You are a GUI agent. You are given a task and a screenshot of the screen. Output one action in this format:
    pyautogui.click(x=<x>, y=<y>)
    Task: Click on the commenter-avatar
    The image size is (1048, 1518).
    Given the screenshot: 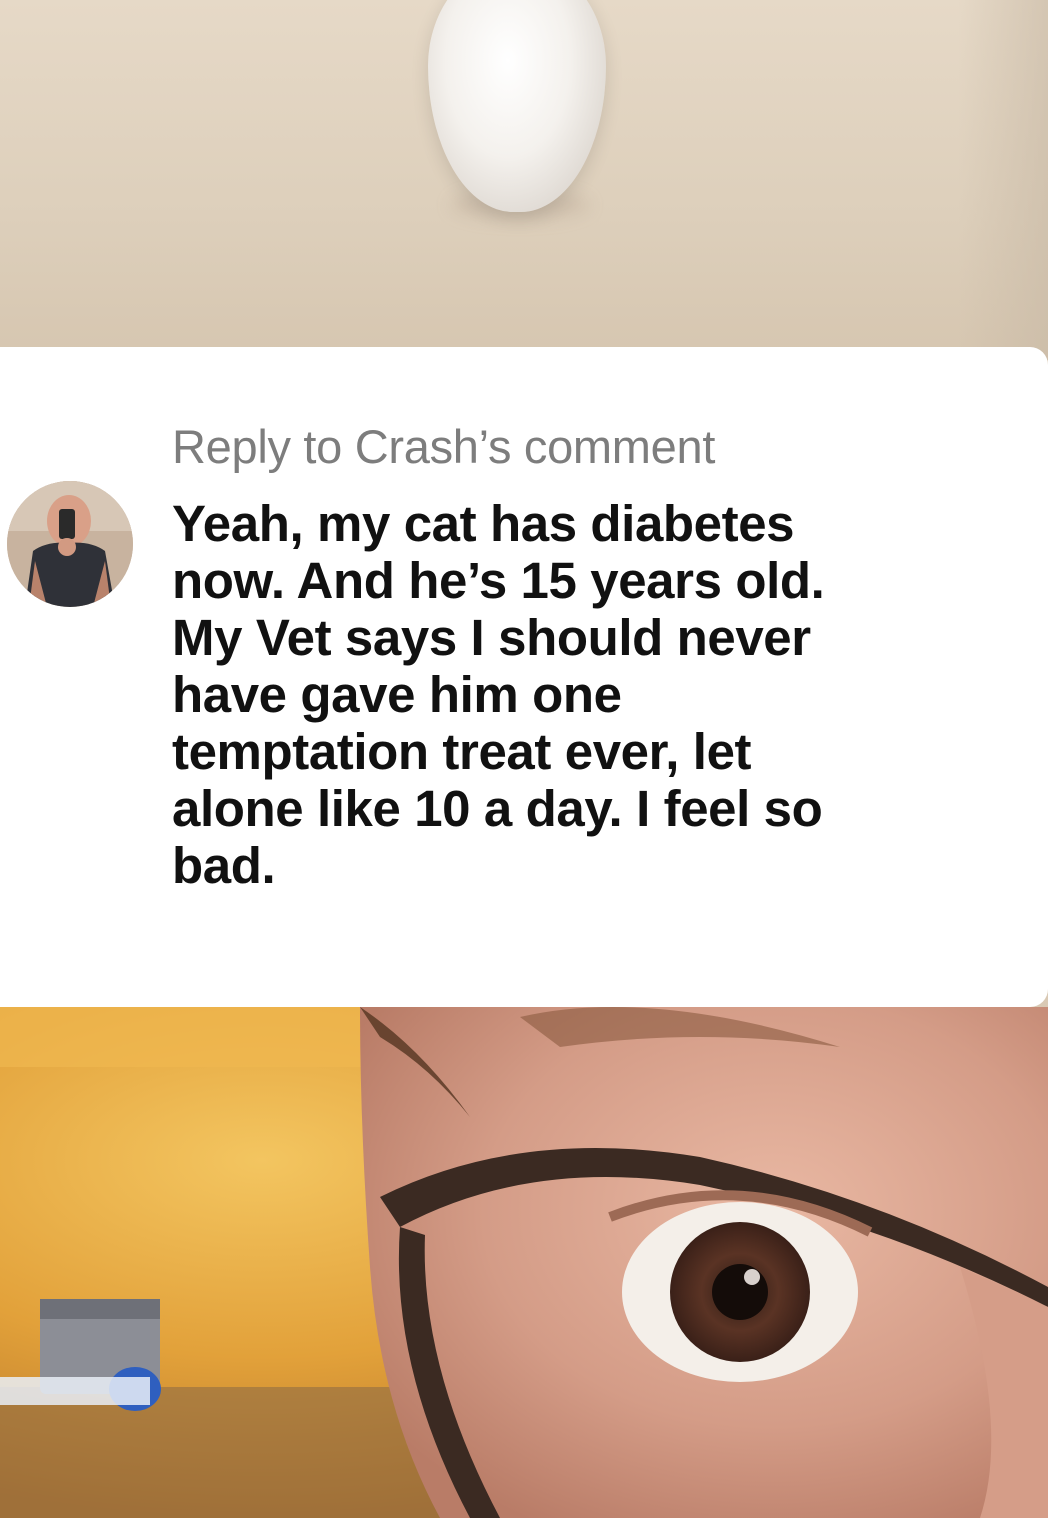 What is the action you would take?
    pyautogui.click(x=70, y=544)
    